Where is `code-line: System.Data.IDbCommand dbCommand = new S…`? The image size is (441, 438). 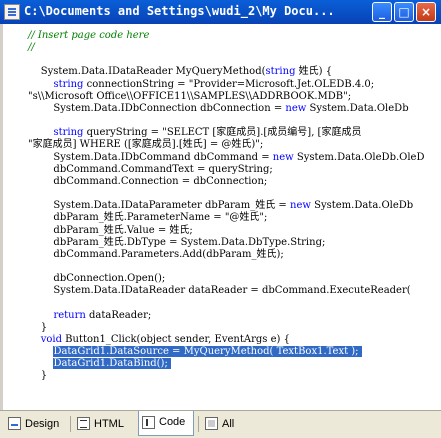
code-line: System.Data.IDbCommand dbCommand = new S… is located at coordinates (226, 157).